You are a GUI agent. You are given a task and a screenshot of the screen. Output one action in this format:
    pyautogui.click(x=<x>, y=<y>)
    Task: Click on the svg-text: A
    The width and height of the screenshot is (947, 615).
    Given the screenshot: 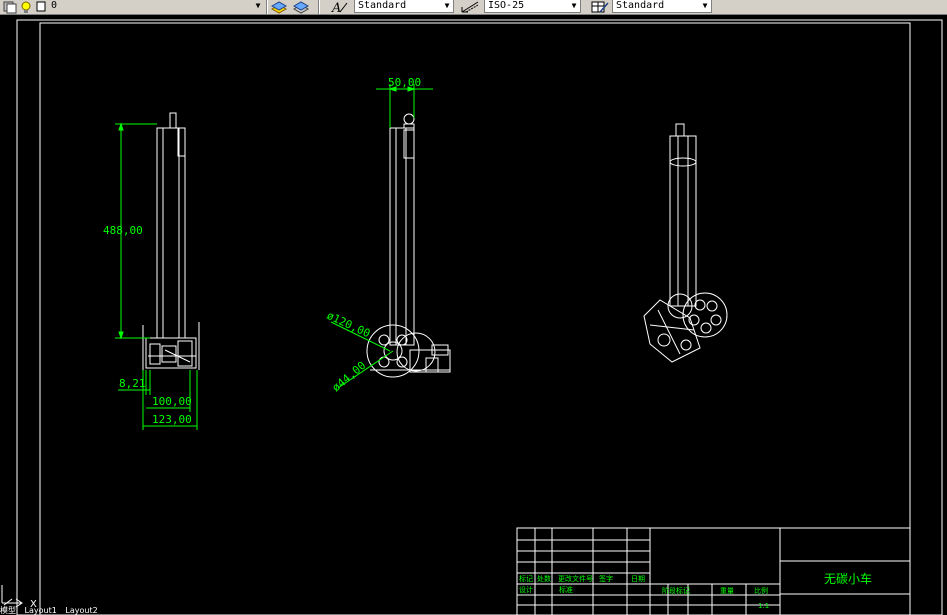 What is the action you would take?
    pyautogui.click(x=336, y=7)
    